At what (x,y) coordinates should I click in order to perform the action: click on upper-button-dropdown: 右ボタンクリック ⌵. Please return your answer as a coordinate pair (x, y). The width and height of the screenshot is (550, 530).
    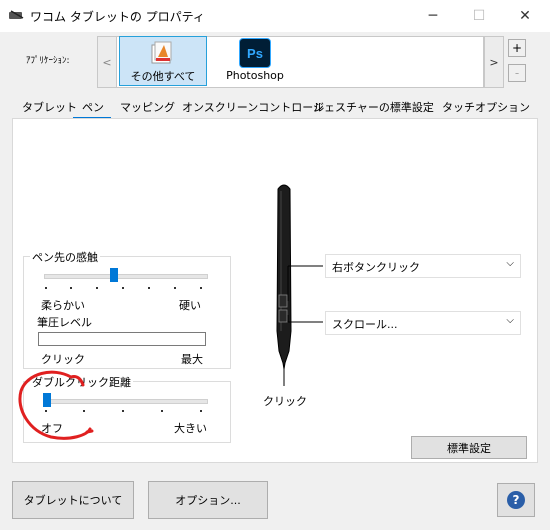
    Looking at the image, I should click on (423, 266).